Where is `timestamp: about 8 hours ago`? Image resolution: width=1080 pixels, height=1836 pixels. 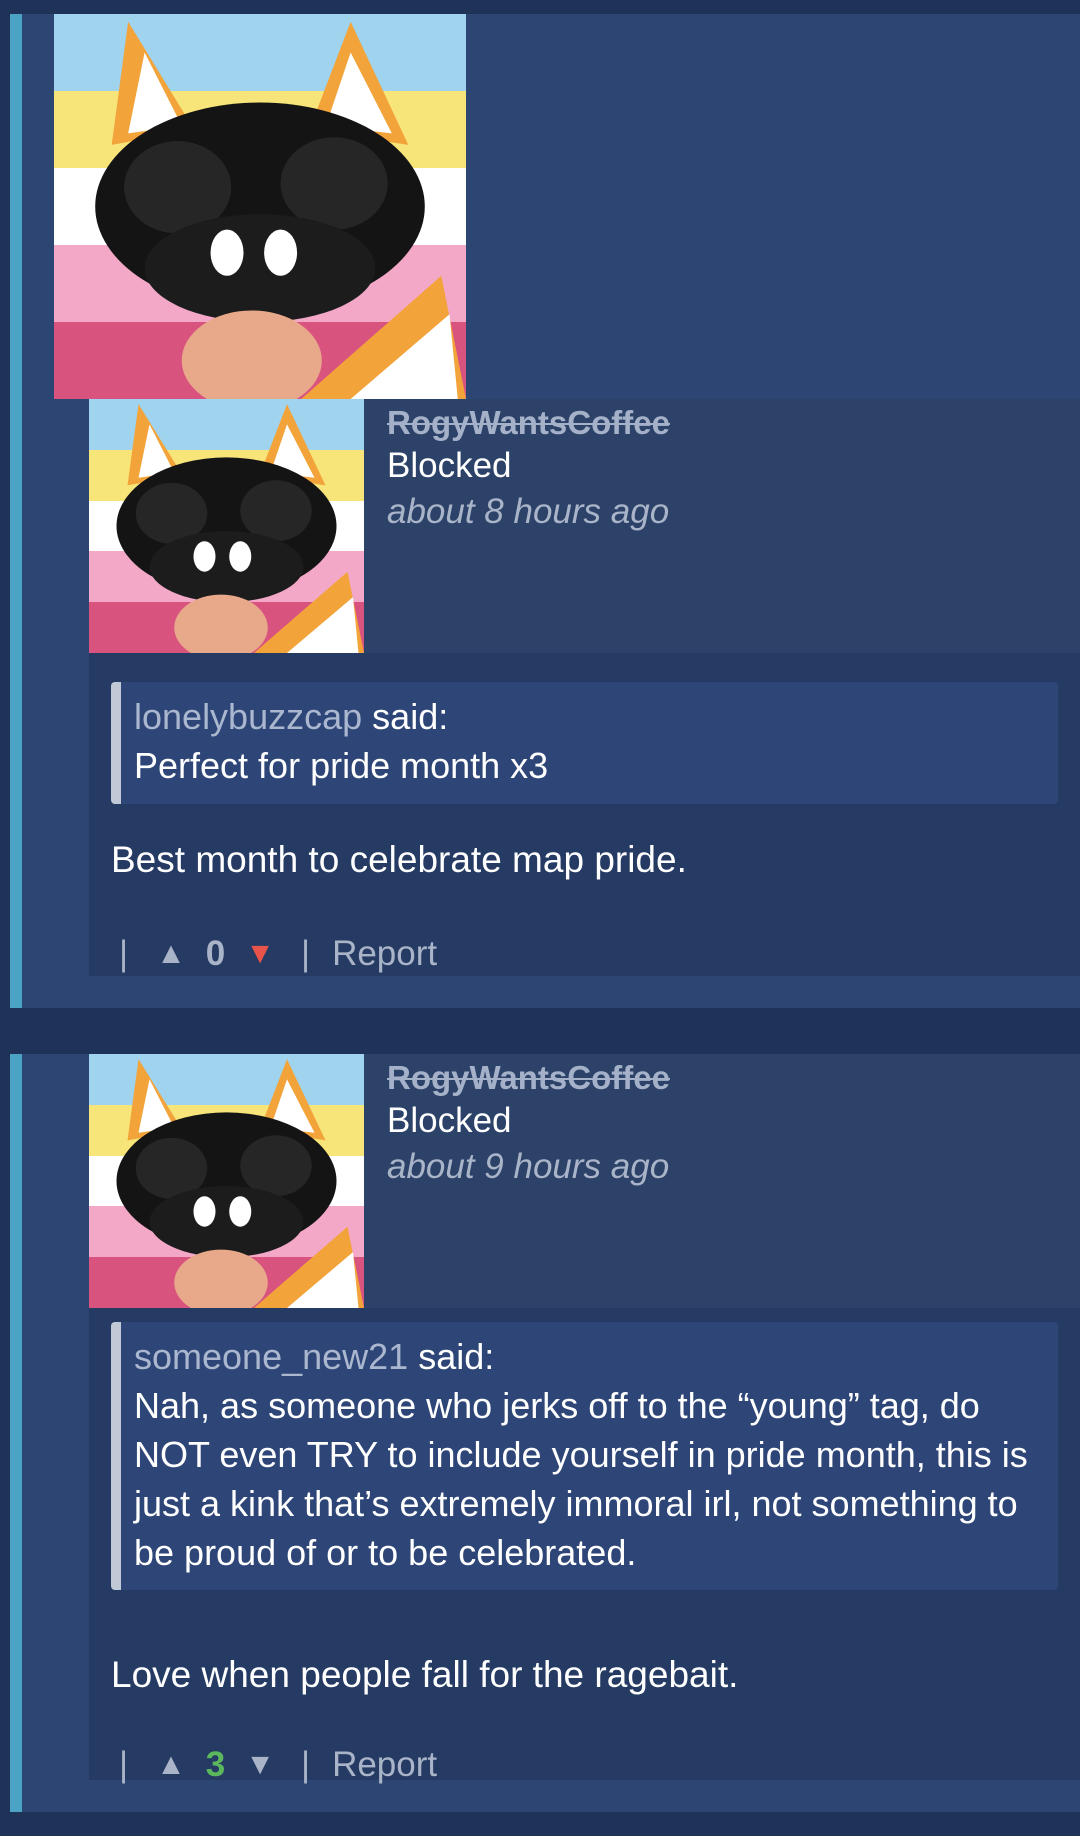
timestamp: about 8 hours ago is located at coordinates (528, 512).